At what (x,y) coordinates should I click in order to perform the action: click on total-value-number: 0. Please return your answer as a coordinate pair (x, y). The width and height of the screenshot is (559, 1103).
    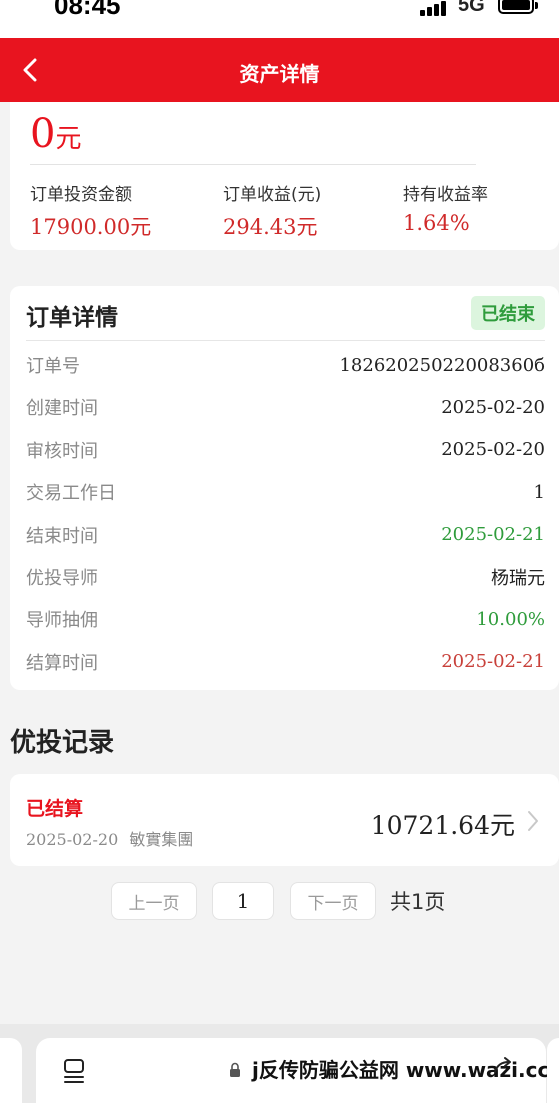
    Looking at the image, I should click on (43, 134).